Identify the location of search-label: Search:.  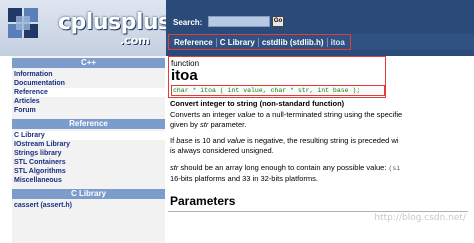
(188, 22).